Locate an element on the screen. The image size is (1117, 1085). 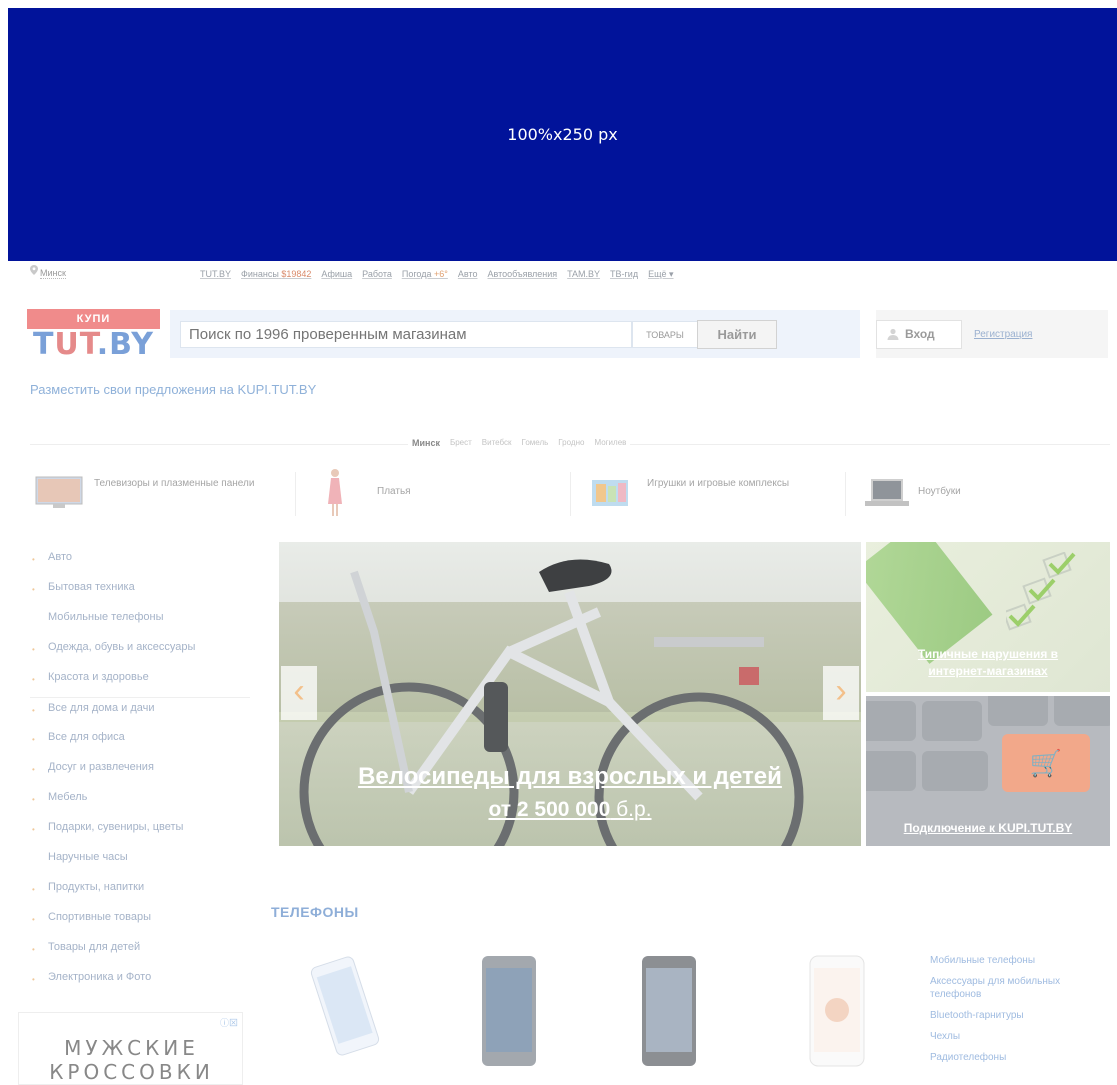
category-label: Платья is located at coordinates (394, 491).